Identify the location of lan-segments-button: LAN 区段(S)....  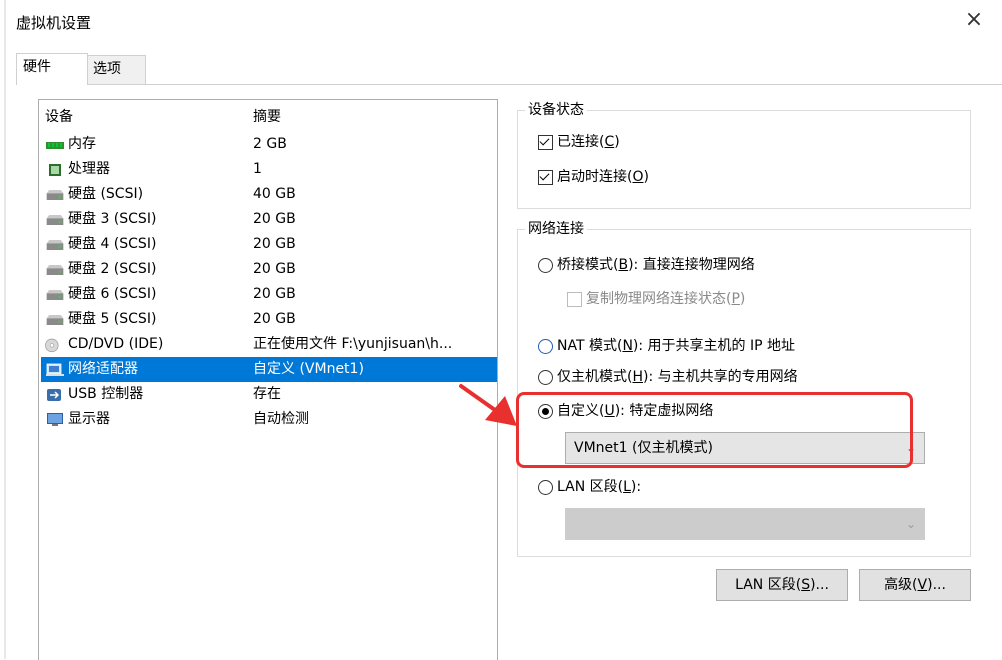
(782, 585).